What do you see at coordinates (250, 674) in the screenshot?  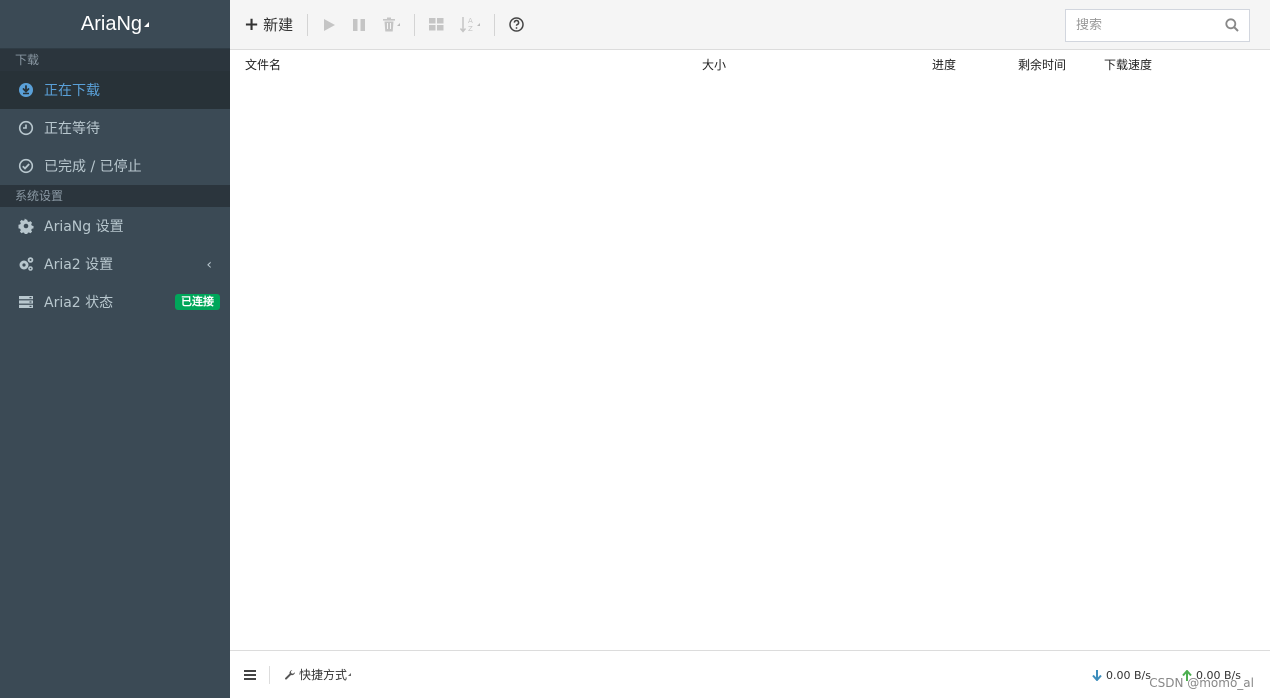 I see `menu-icon` at bounding box center [250, 674].